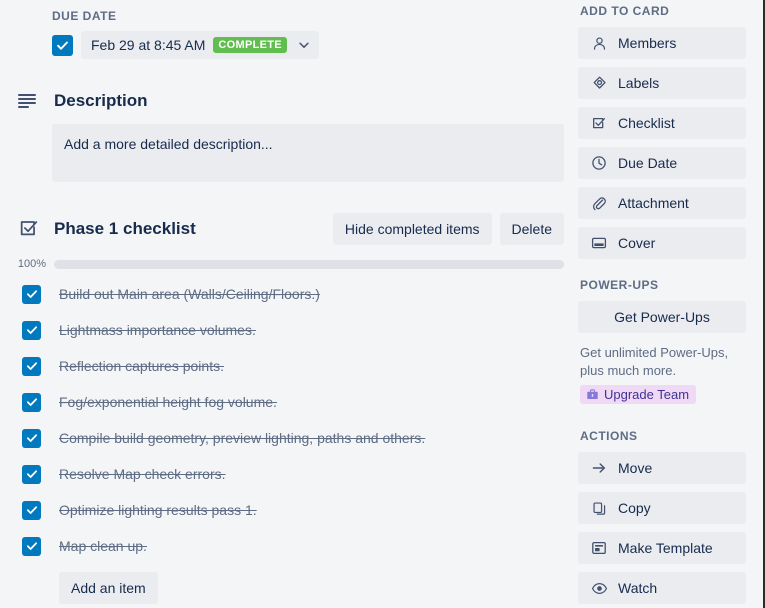 The image size is (765, 608). What do you see at coordinates (250, 45) in the screenshot?
I see `due-date-status-badge: COMPLETE` at bounding box center [250, 45].